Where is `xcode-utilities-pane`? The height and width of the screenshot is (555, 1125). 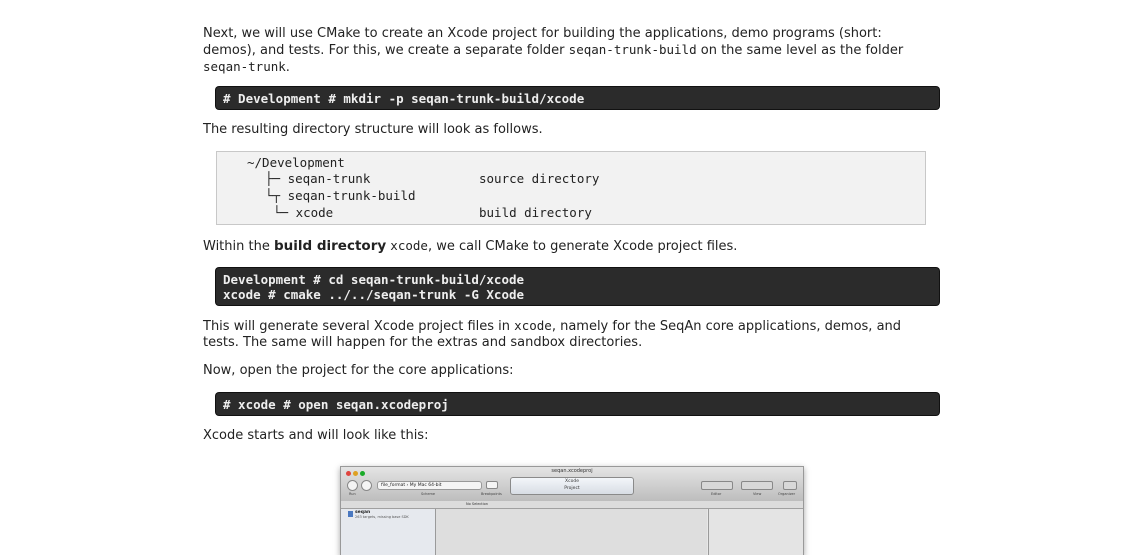 xcode-utilities-pane is located at coordinates (755, 532).